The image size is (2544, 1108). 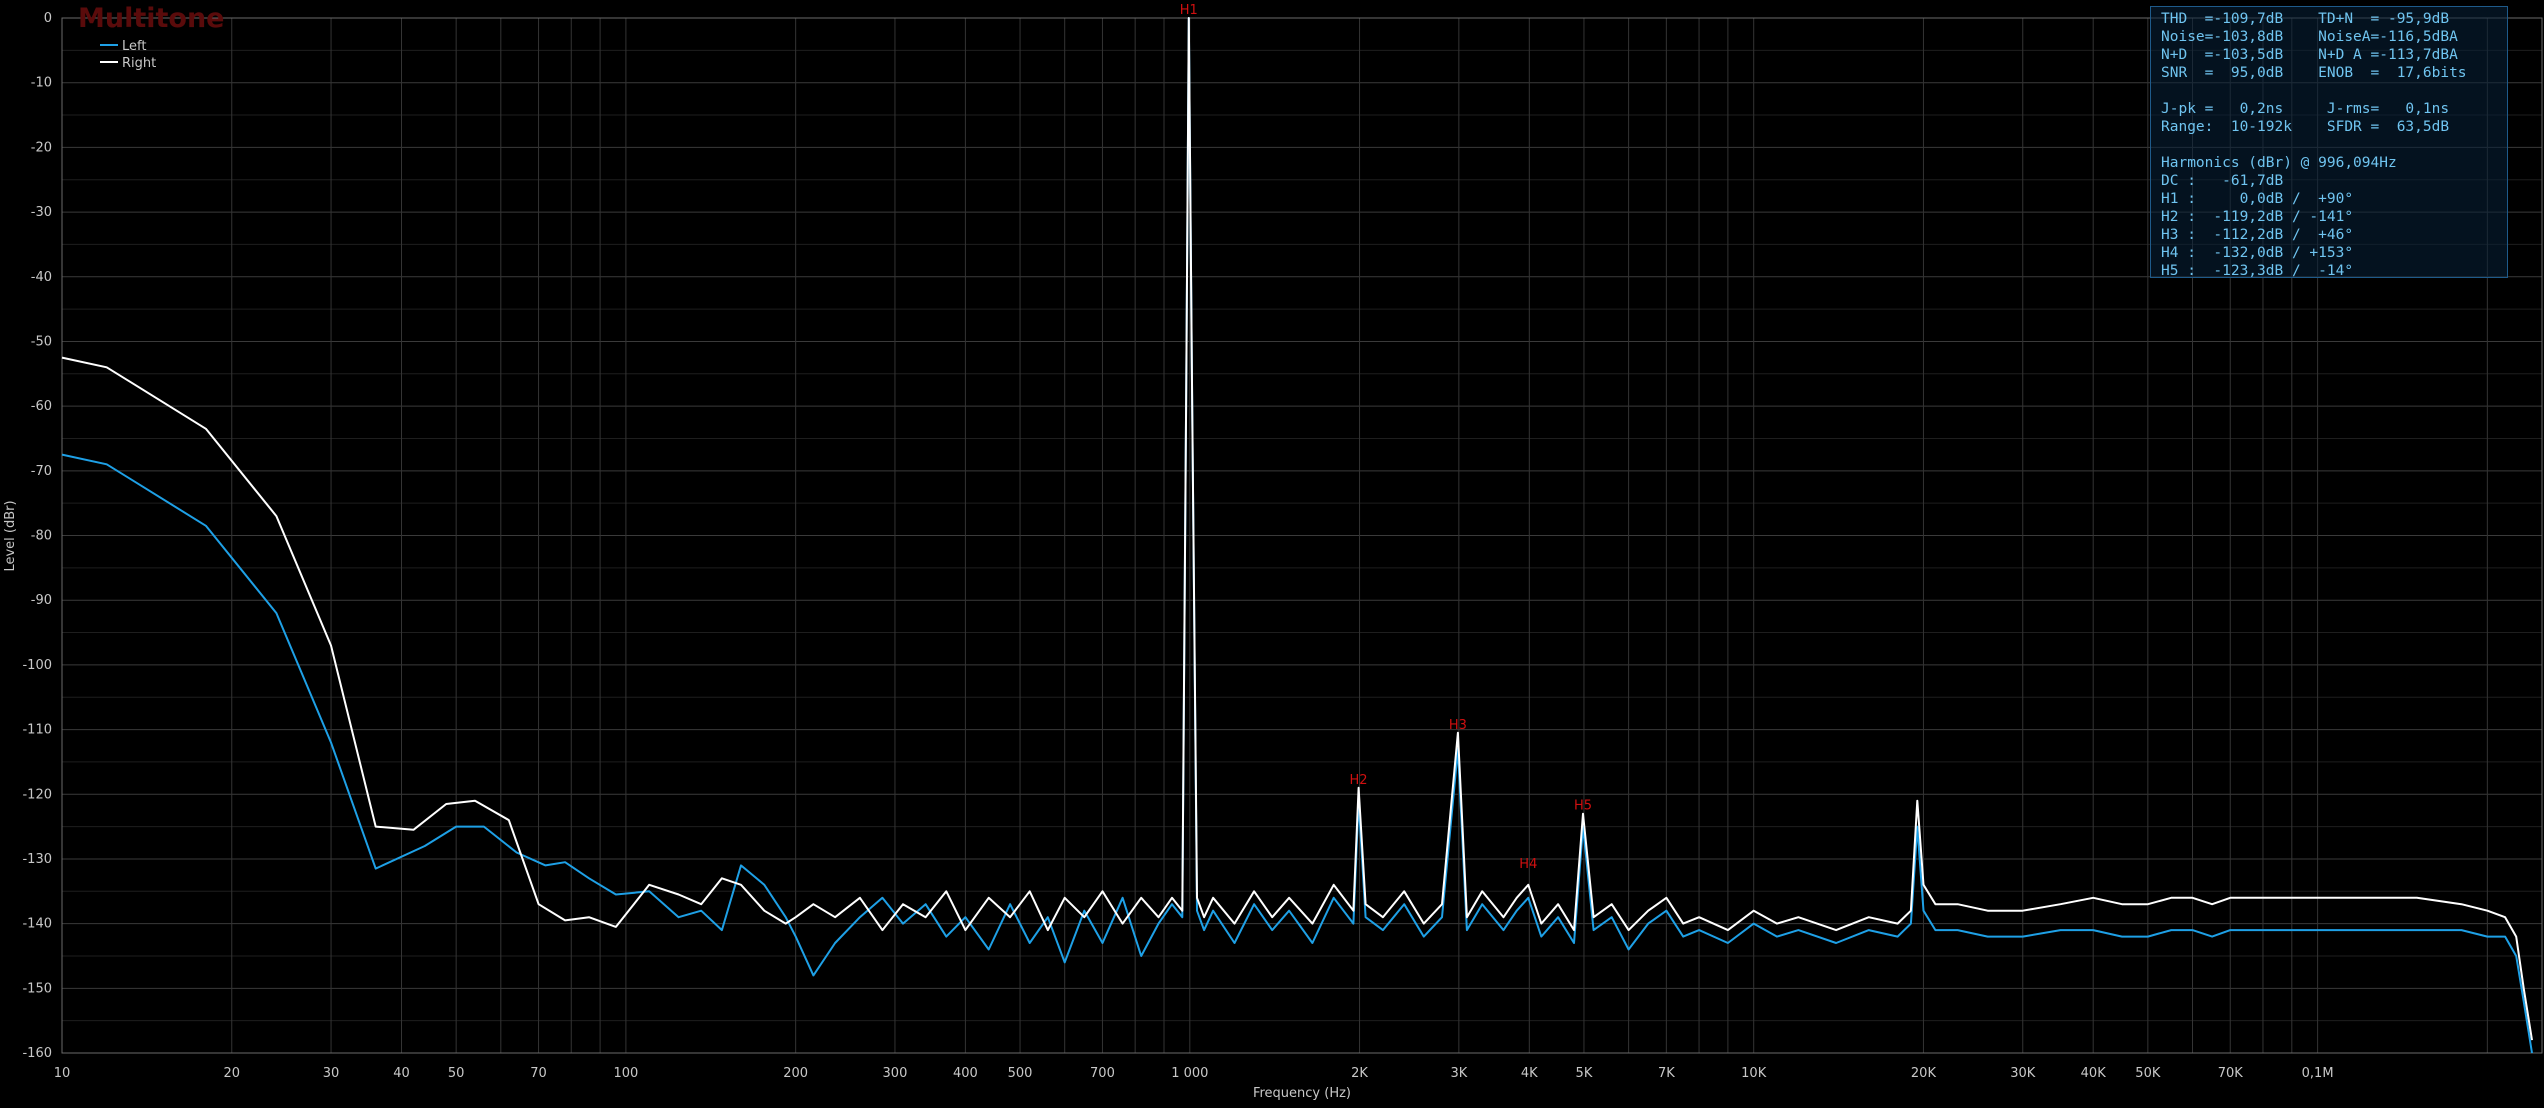 What do you see at coordinates (2305, 127) in the screenshot?
I see `stats-line: Range: 10-192k SFDR = 63,5dB` at bounding box center [2305, 127].